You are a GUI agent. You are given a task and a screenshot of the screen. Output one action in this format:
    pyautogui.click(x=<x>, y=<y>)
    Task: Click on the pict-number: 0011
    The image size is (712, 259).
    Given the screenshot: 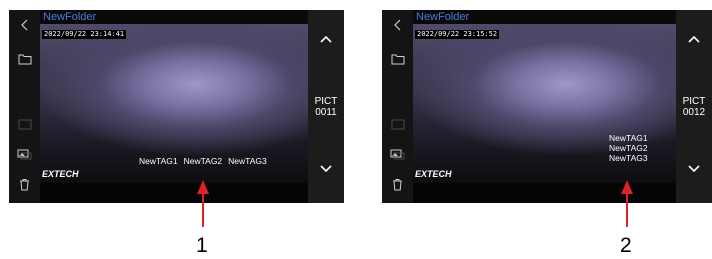 What is the action you would take?
    pyautogui.click(x=326, y=112)
    